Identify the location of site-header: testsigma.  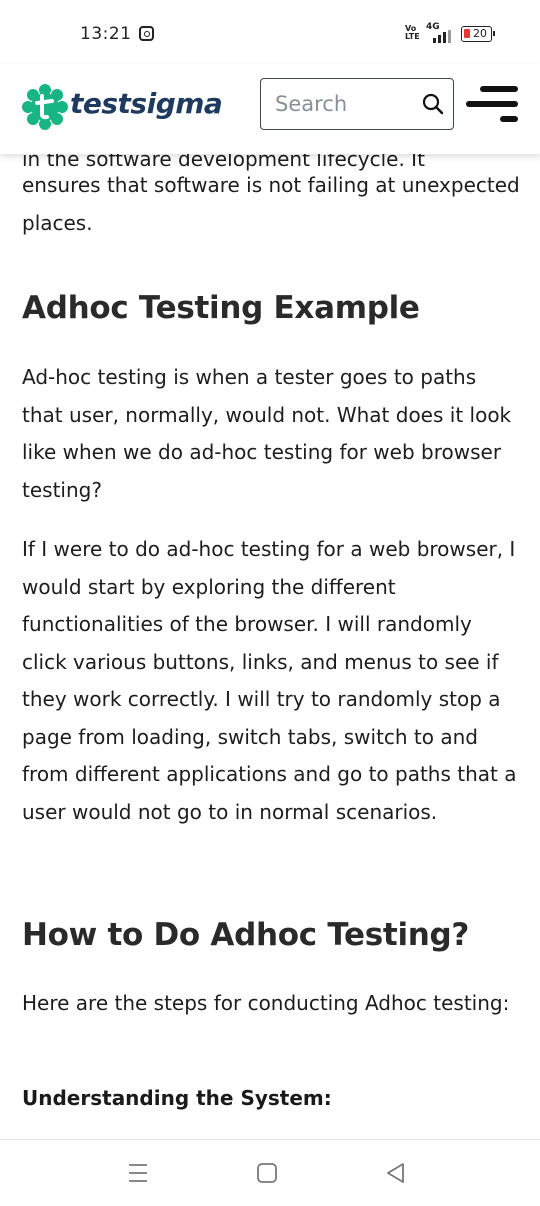
(270, 109).